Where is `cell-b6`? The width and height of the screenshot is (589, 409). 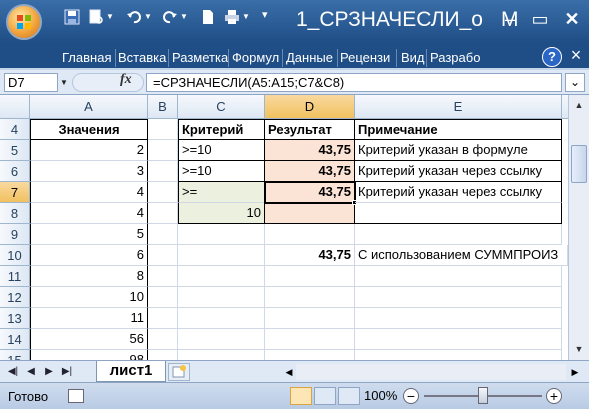 cell-b6 is located at coordinates (163, 171).